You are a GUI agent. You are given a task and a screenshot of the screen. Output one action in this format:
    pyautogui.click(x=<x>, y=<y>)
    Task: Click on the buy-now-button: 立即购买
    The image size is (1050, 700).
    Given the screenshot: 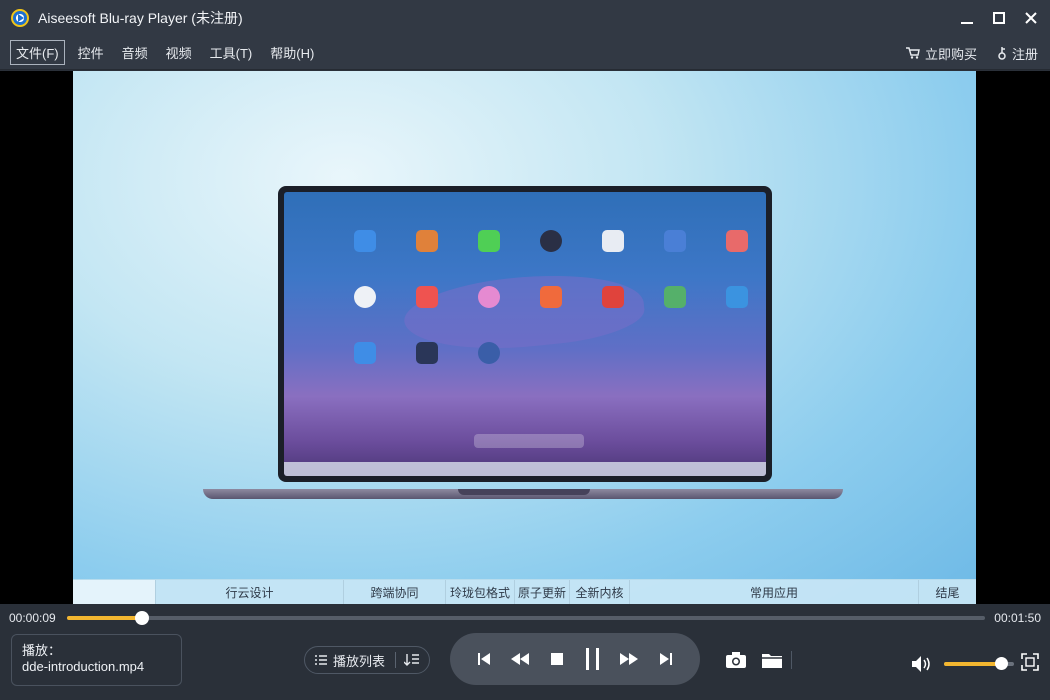 What is the action you would take?
    pyautogui.click(x=941, y=53)
    